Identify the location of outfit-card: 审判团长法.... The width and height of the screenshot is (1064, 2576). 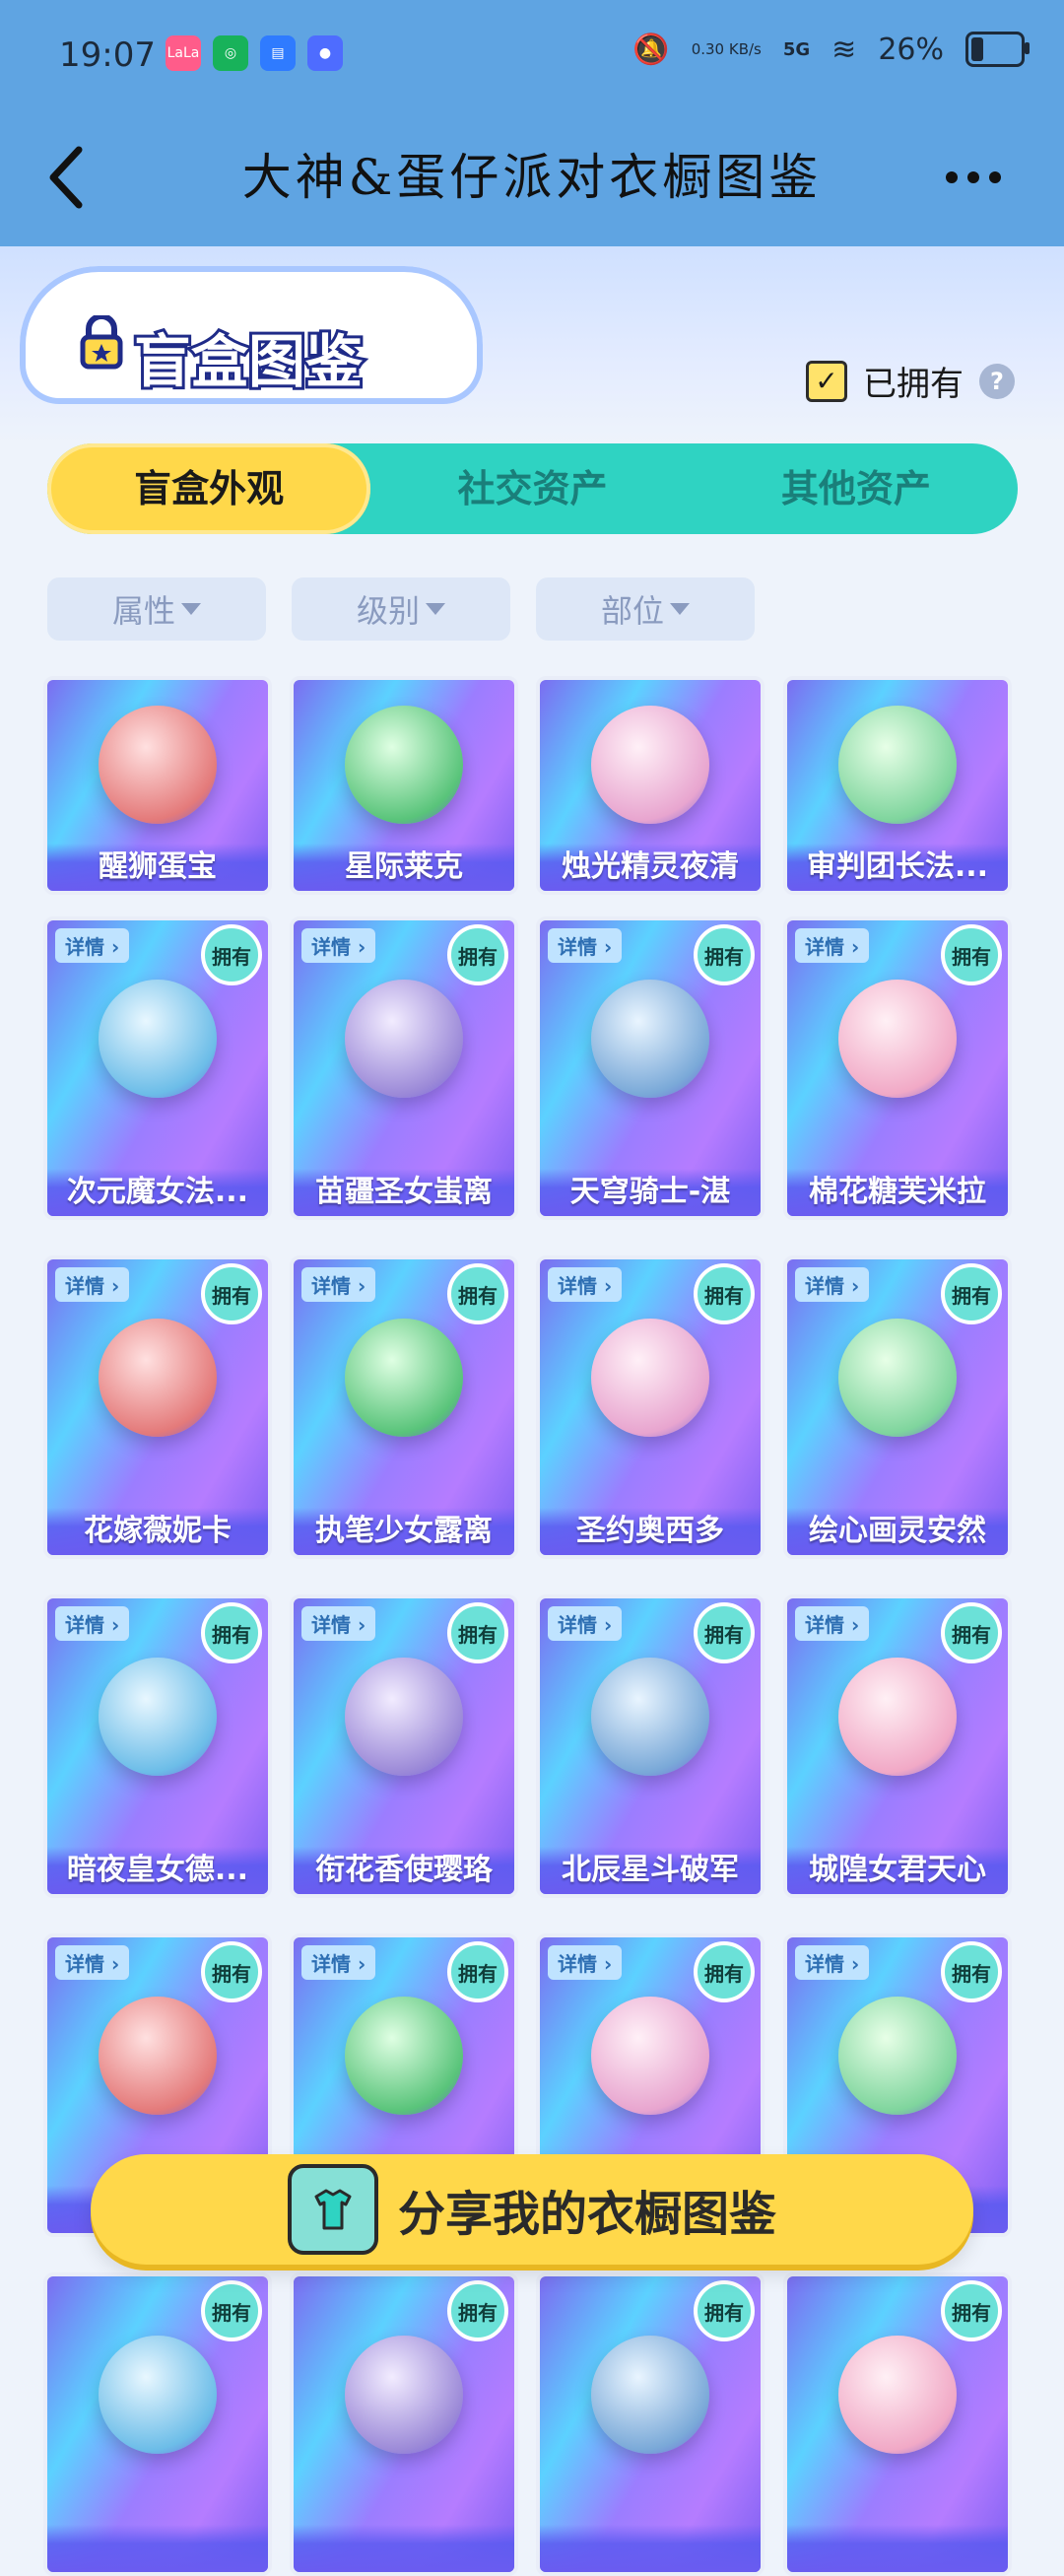
(897, 785).